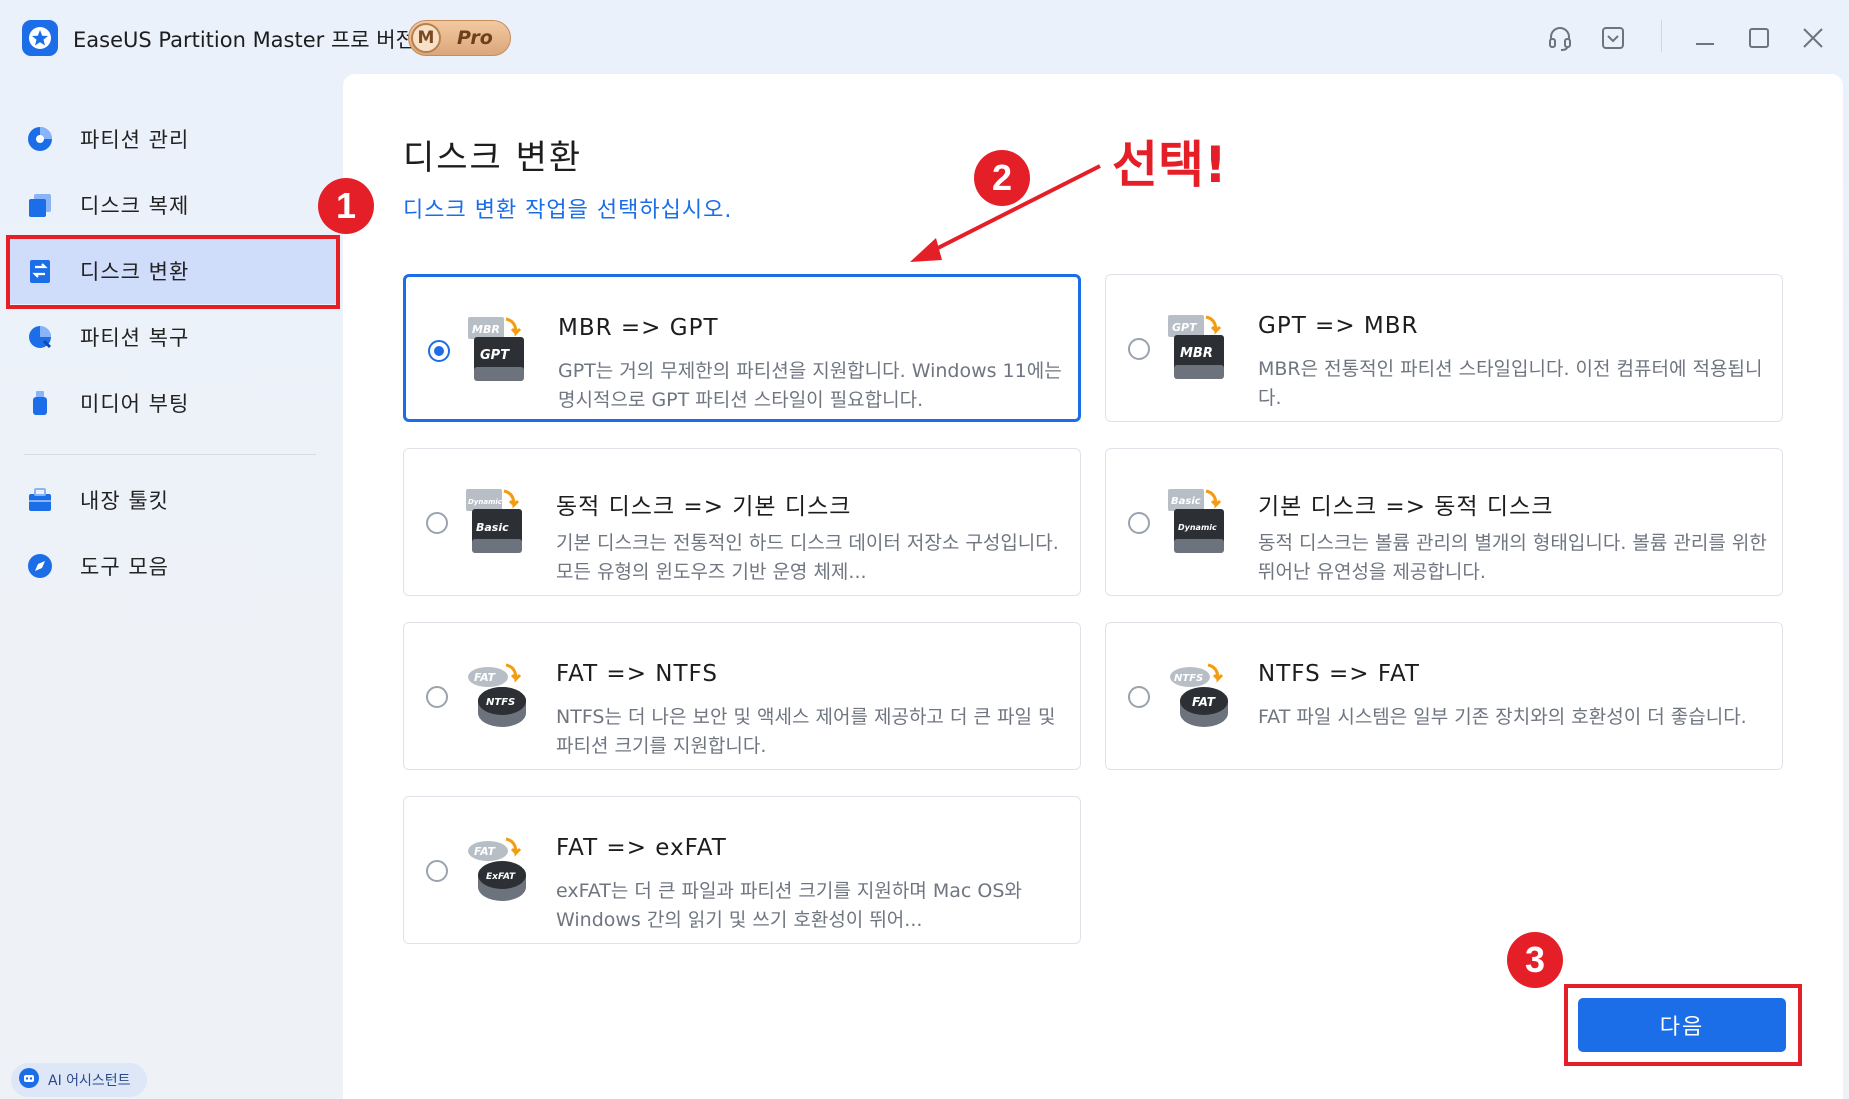 The image size is (1849, 1099). I want to click on option-description: FAT 파일 시스템은 일부 기존 장치와의 호환성이 더 좋습니다., so click(1502, 717).